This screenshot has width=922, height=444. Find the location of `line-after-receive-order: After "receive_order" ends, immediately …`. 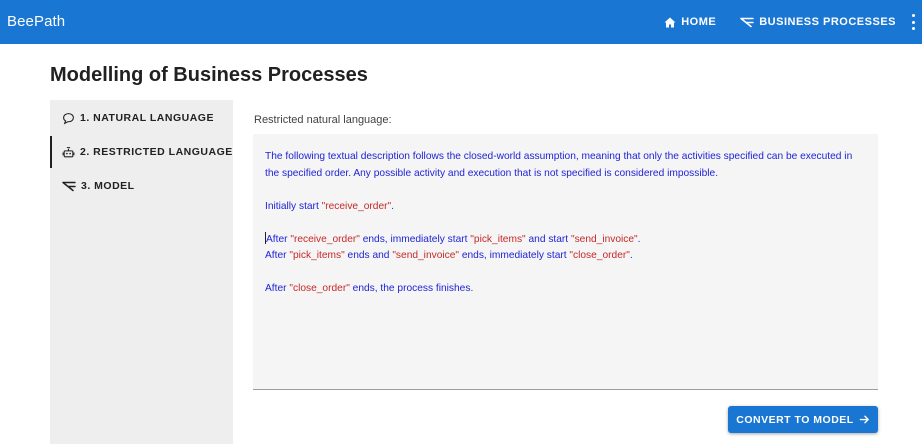

line-after-receive-order: After "receive_order" ends, immediately … is located at coordinates (453, 238).